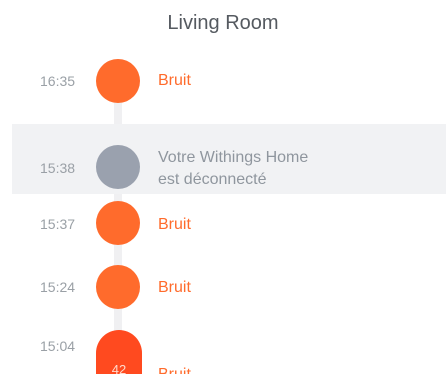 The height and width of the screenshot is (374, 446). Describe the element at coordinates (223, 223) in the screenshot. I see `timeline-event-3: 15:37 Bruit` at that location.